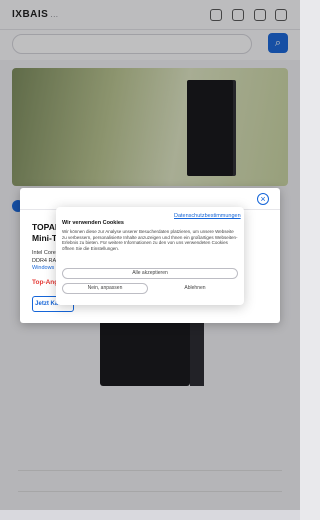 This screenshot has height=520, width=320. Describe the element at coordinates (150, 515) in the screenshot. I see `bottom-bar` at that location.